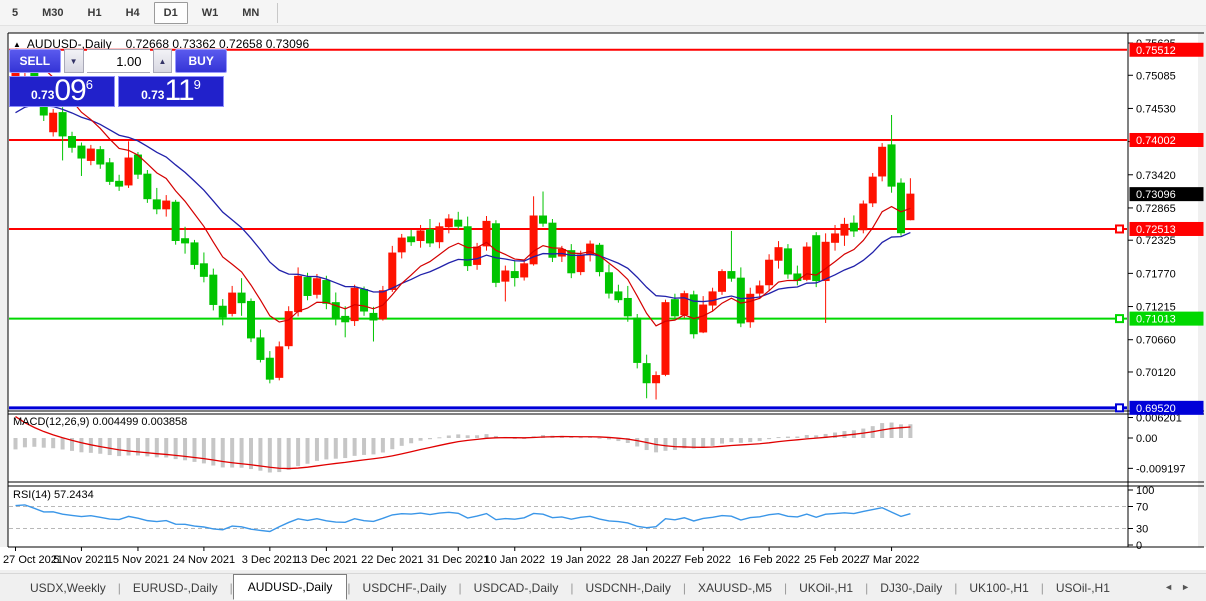 Image resolution: width=1206 pixels, height=601 pixels. What do you see at coordinates (171, 91) in the screenshot?
I see `buy-price-display: 0.73 11 9` at bounding box center [171, 91].